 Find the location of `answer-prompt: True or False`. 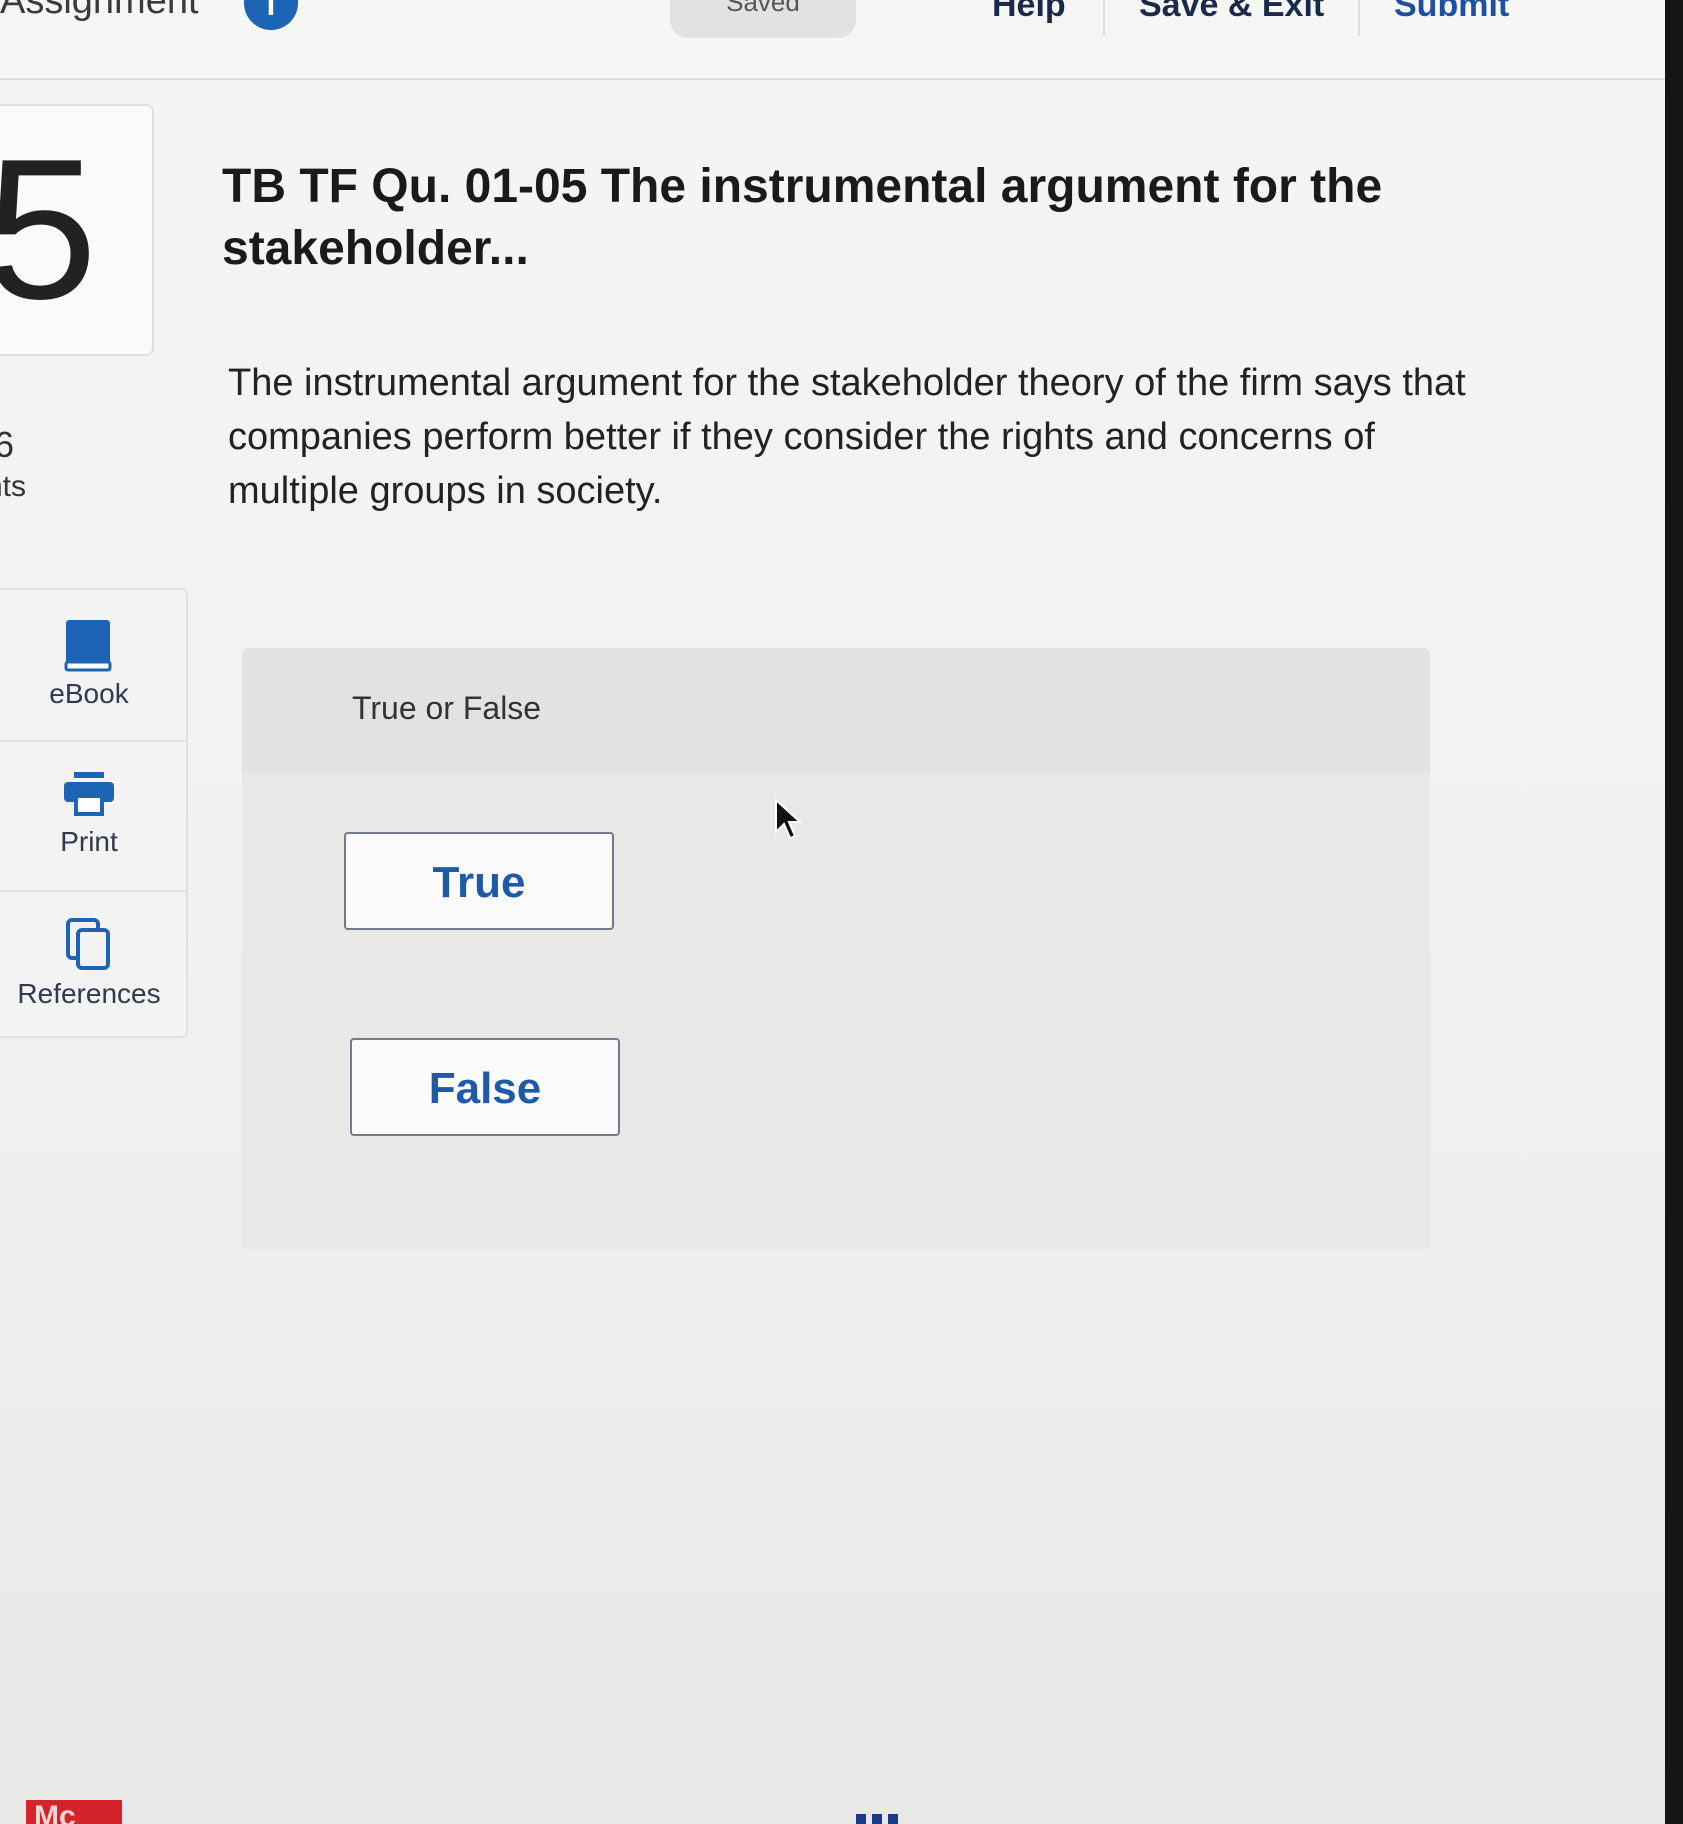

answer-prompt: True or False is located at coordinates (447, 708).